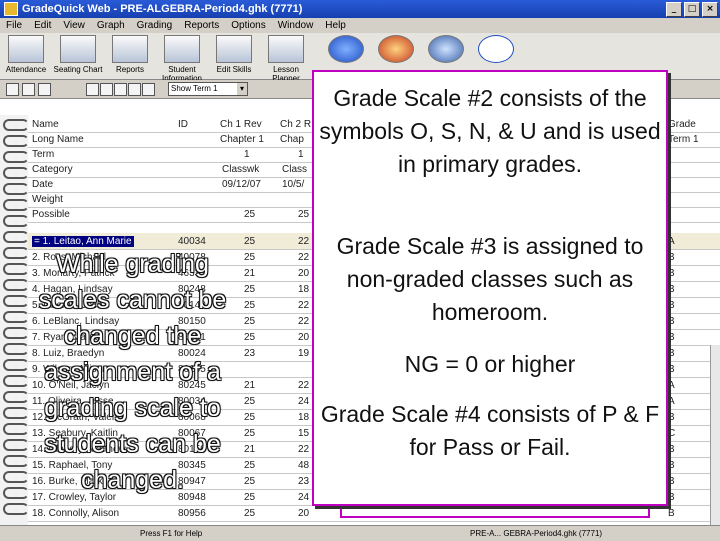 This screenshot has height=541, width=720. What do you see at coordinates (11, 9) in the screenshot?
I see `gradequick-app-icon` at bounding box center [11, 9].